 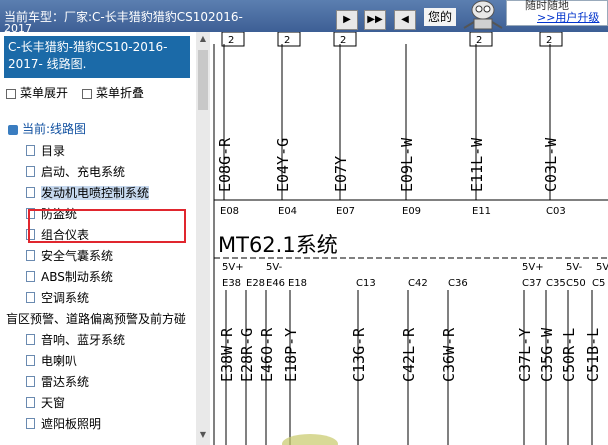 I want to click on wire-label: E09L-W, so click(x=407, y=164).